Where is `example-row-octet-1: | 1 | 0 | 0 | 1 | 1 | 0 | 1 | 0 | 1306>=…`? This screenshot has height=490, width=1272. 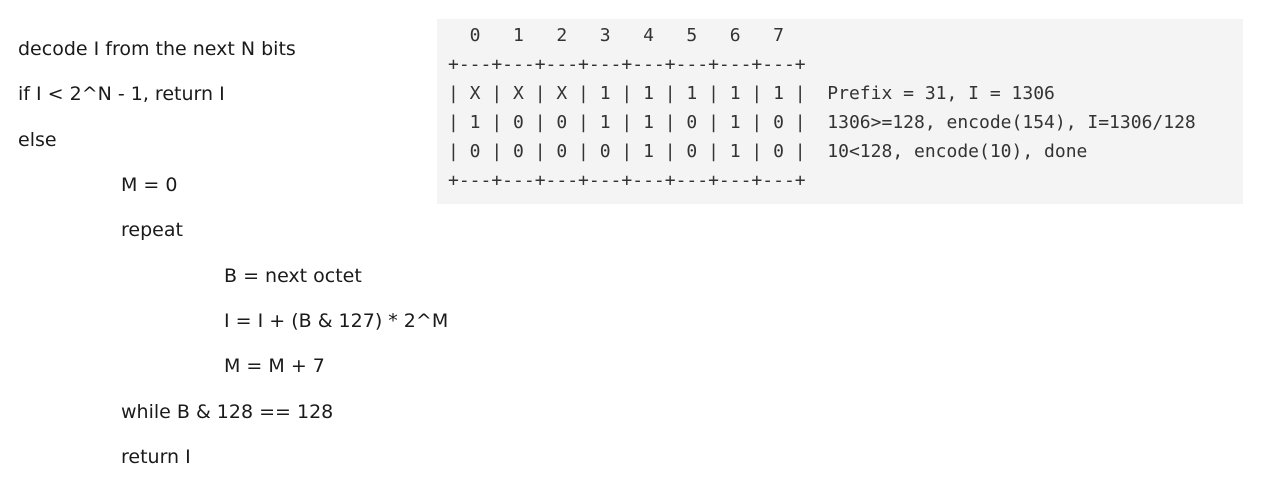 example-row-octet-1: | 1 | 0 | 0 | 1 | 1 | 0 | 1 | 0 | 1306>=… is located at coordinates (822, 122).